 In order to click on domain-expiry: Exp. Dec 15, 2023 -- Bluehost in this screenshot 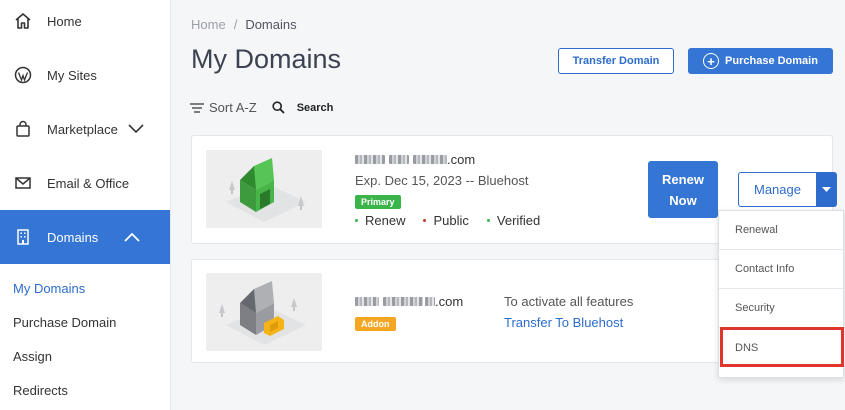, I will do `click(442, 180)`.